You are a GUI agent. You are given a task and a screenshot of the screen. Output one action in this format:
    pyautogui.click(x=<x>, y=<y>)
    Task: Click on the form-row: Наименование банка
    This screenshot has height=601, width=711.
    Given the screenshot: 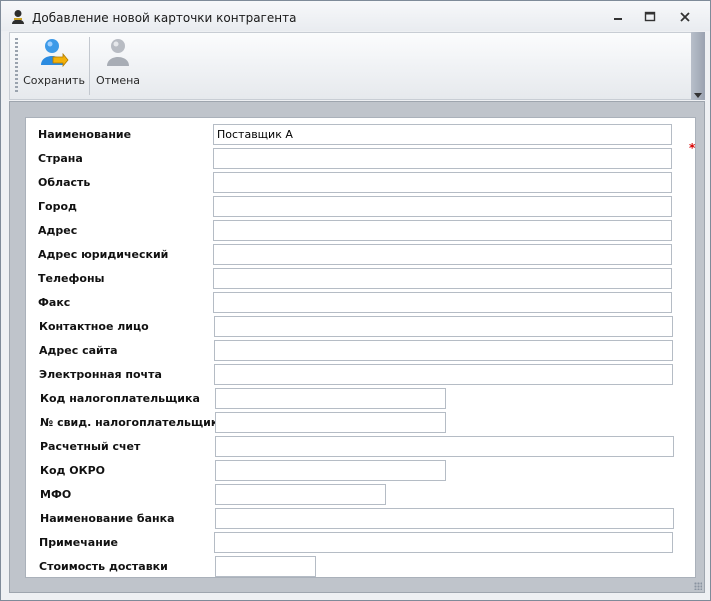 What is the action you would take?
    pyautogui.click(x=361, y=518)
    